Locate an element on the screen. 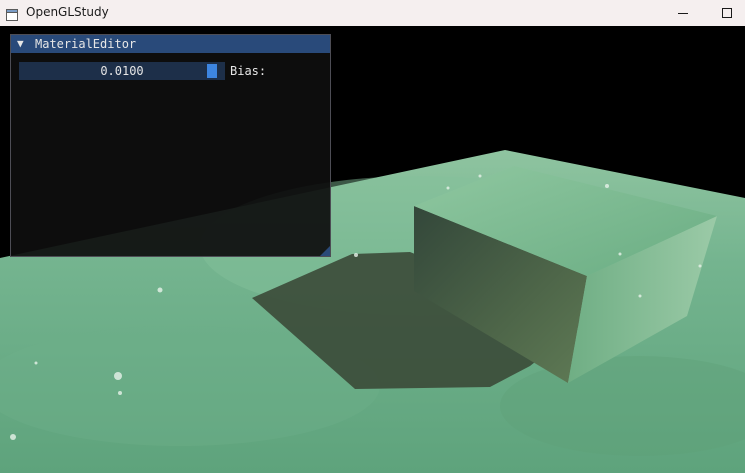  material-editor-title-bar: ▼ MaterialEditor is located at coordinates (170, 44).